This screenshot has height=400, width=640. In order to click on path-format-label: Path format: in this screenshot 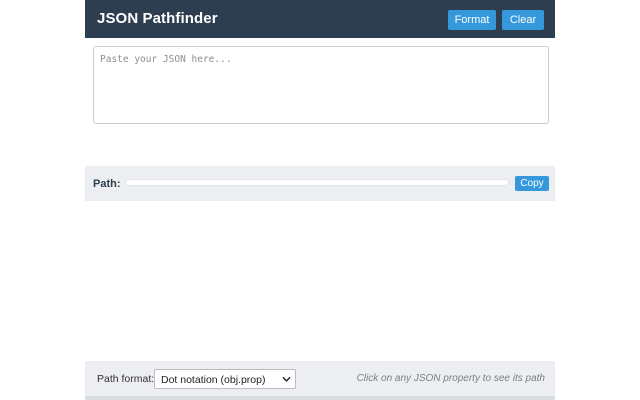, I will do `click(126, 379)`.